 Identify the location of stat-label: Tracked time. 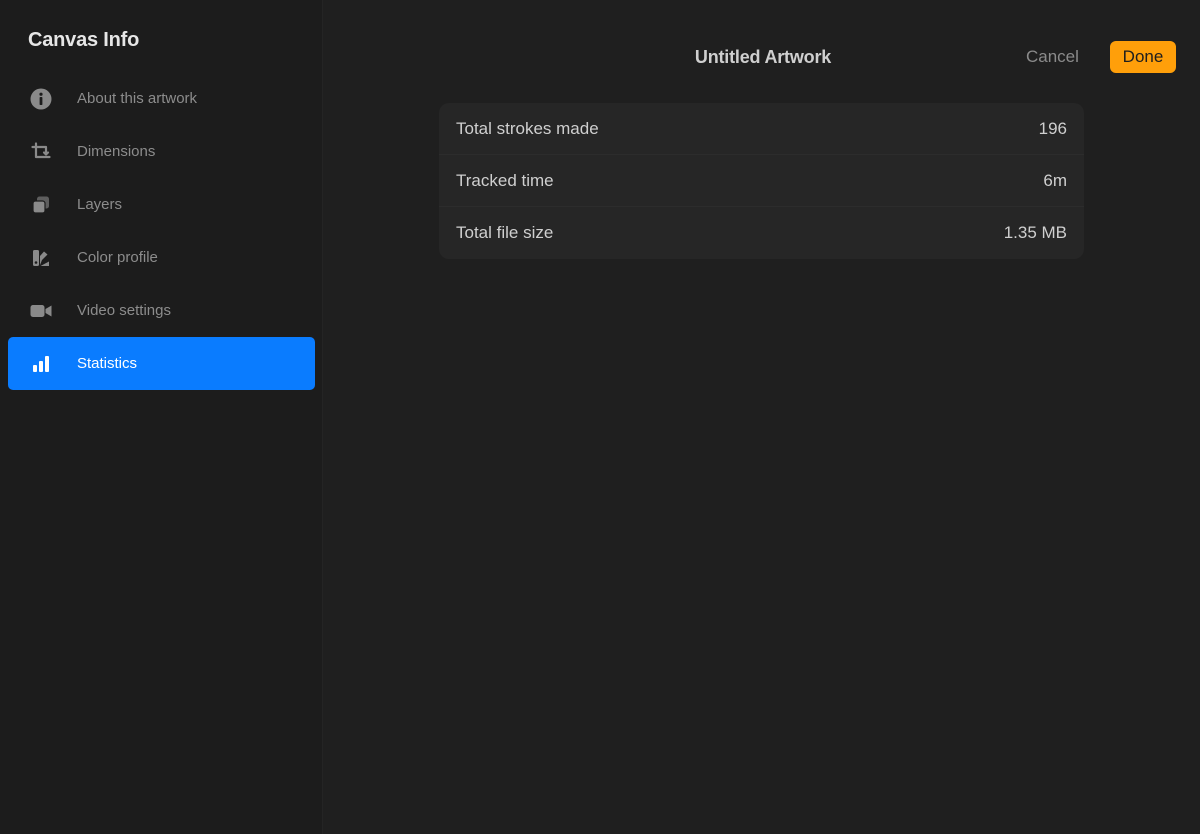
(505, 180).